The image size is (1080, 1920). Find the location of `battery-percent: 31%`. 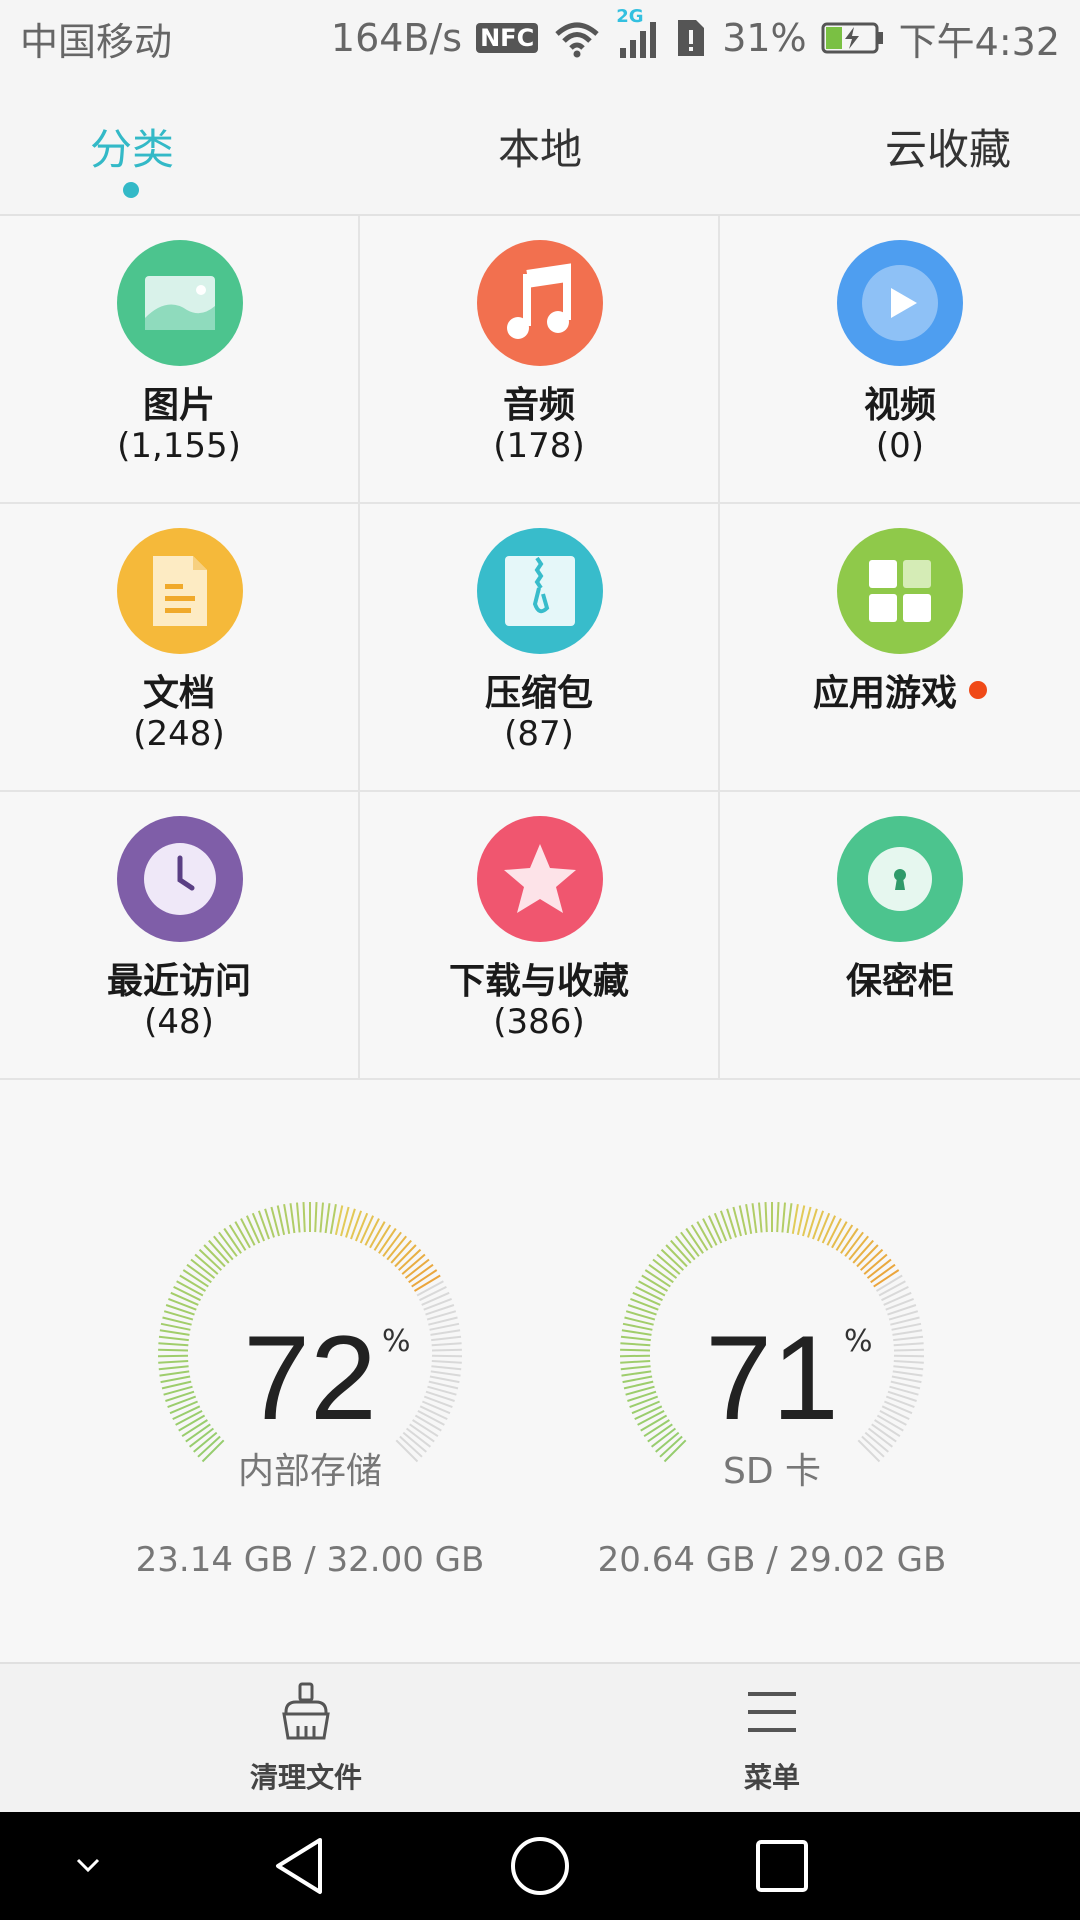

battery-percent: 31% is located at coordinates (764, 38).